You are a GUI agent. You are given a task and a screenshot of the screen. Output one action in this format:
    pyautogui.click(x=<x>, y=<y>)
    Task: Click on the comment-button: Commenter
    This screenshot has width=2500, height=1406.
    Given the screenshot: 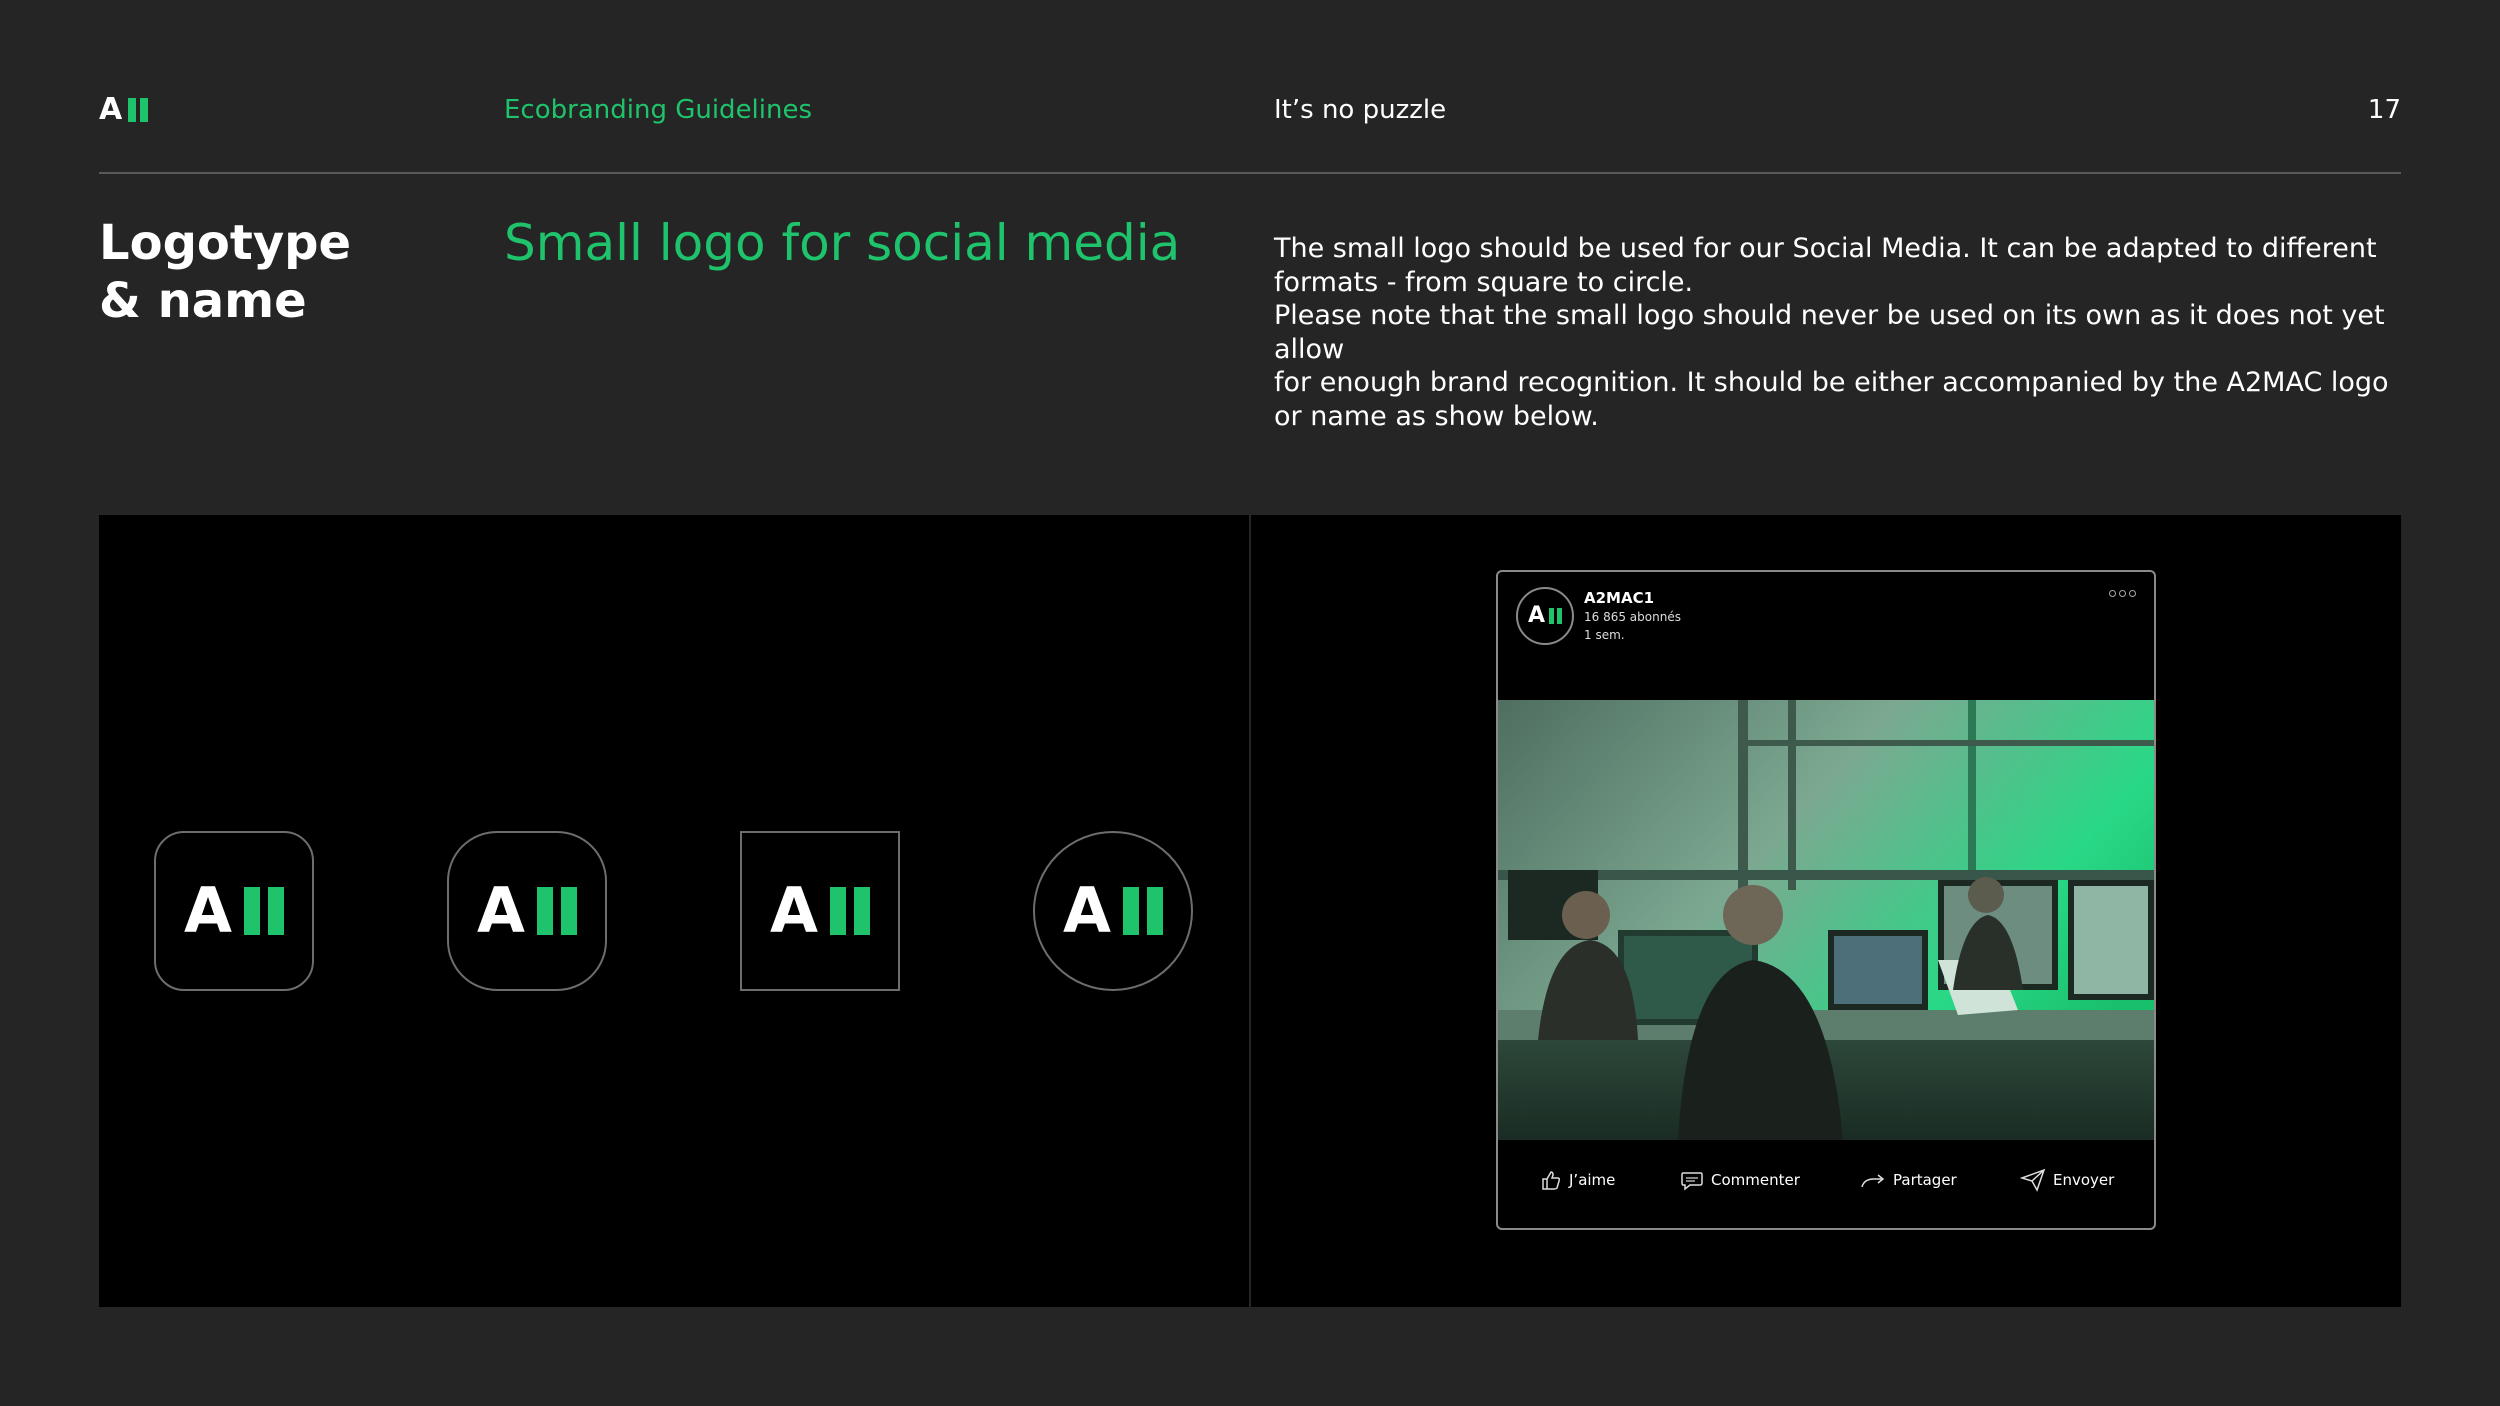 What is the action you would take?
    pyautogui.click(x=1740, y=1180)
    